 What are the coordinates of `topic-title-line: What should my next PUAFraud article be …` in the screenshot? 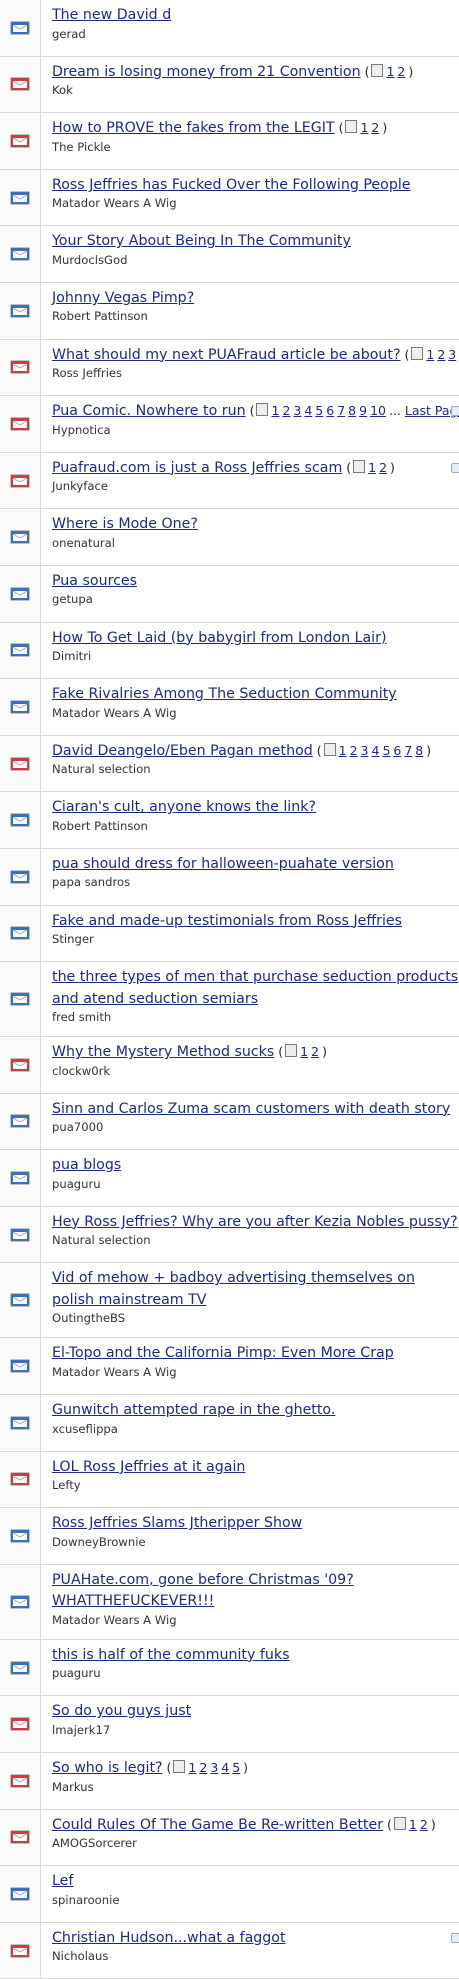 It's located at (255, 355).